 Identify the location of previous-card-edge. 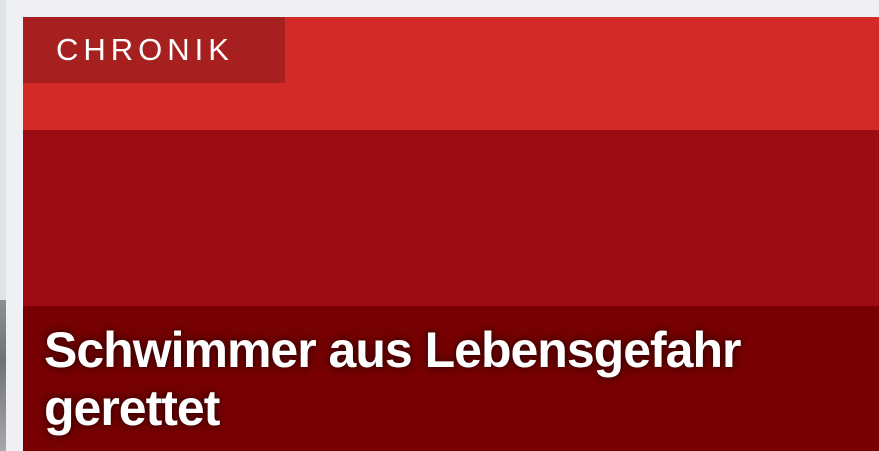
(3, 225).